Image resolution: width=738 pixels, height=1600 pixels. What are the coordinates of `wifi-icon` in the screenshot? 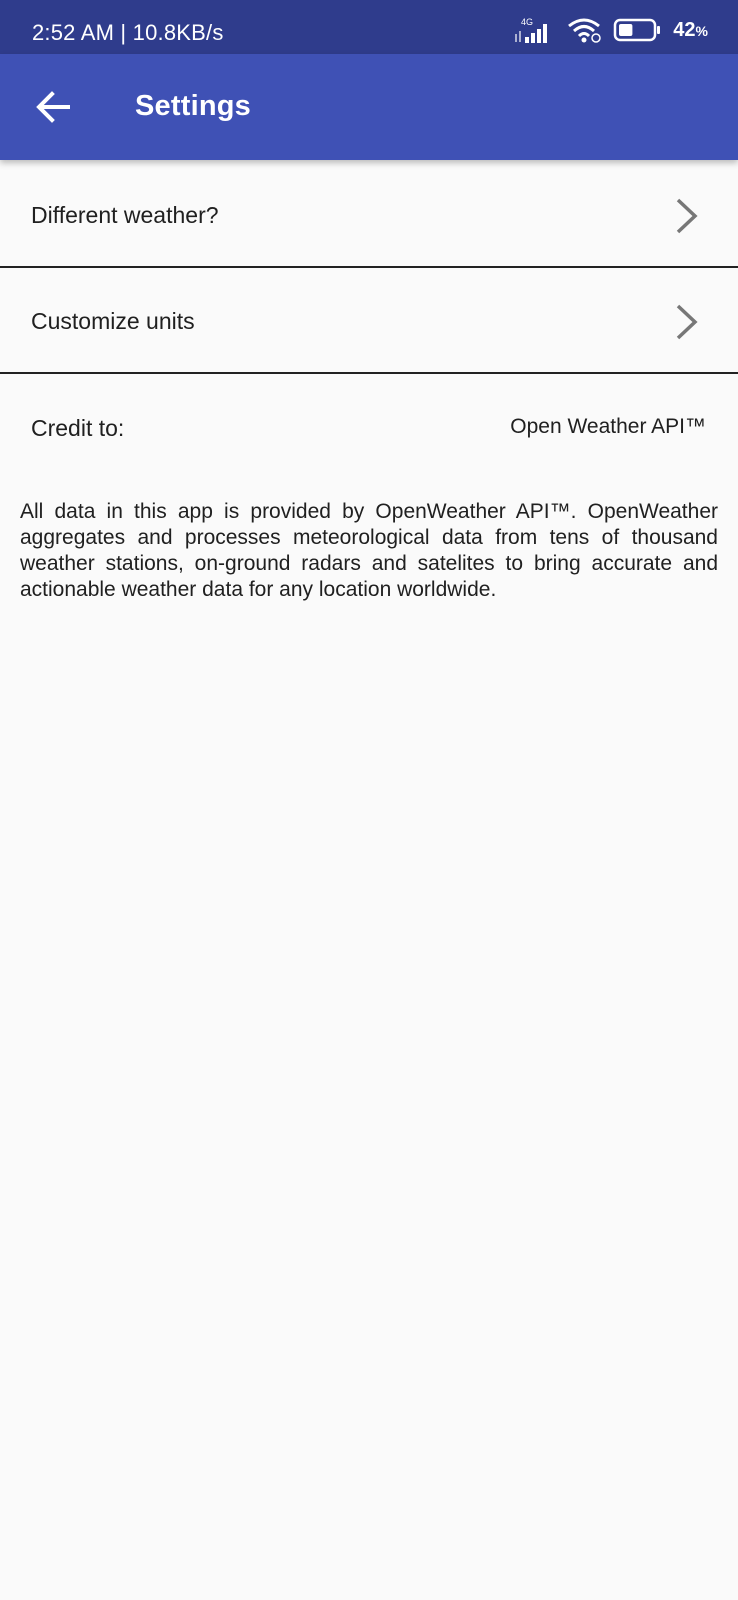 It's located at (585, 30).